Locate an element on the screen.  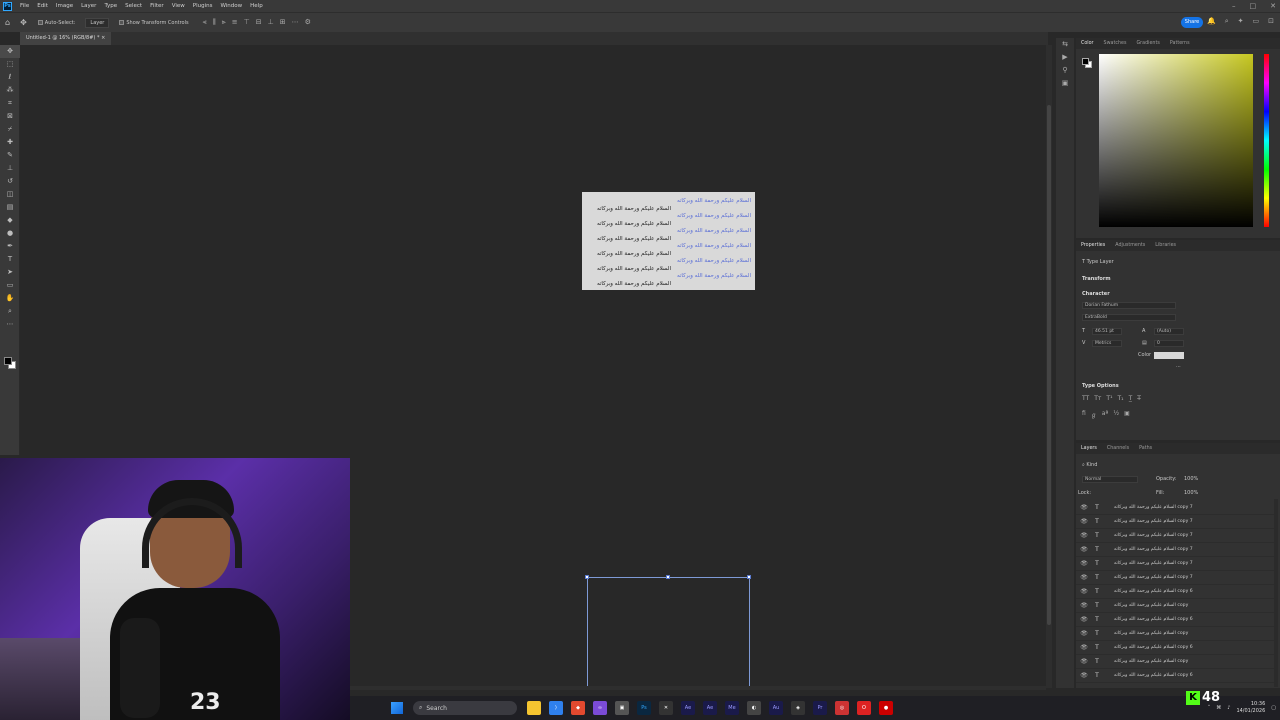
chevron-up-icon: ˄ is located at coordinates (1209, 708).